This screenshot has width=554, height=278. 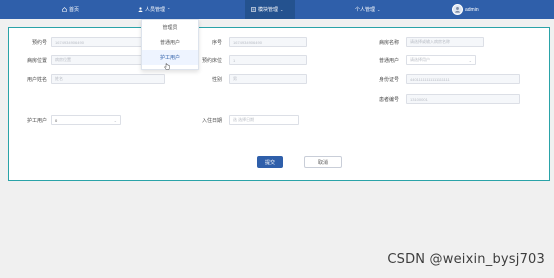 I want to click on user-icon, so click(x=140, y=9).